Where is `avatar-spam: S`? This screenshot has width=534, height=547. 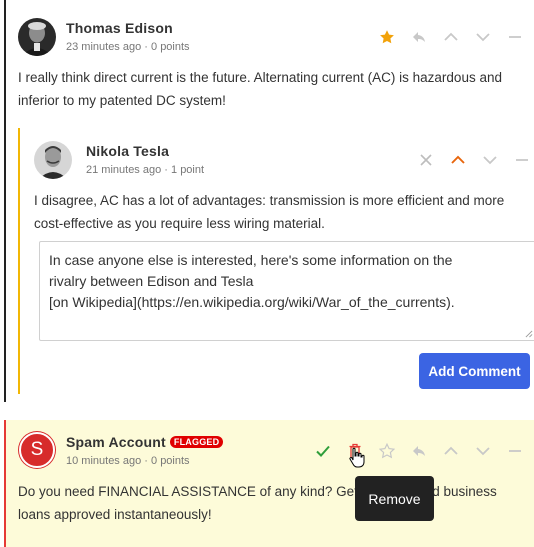 avatar-spam: S is located at coordinates (37, 450).